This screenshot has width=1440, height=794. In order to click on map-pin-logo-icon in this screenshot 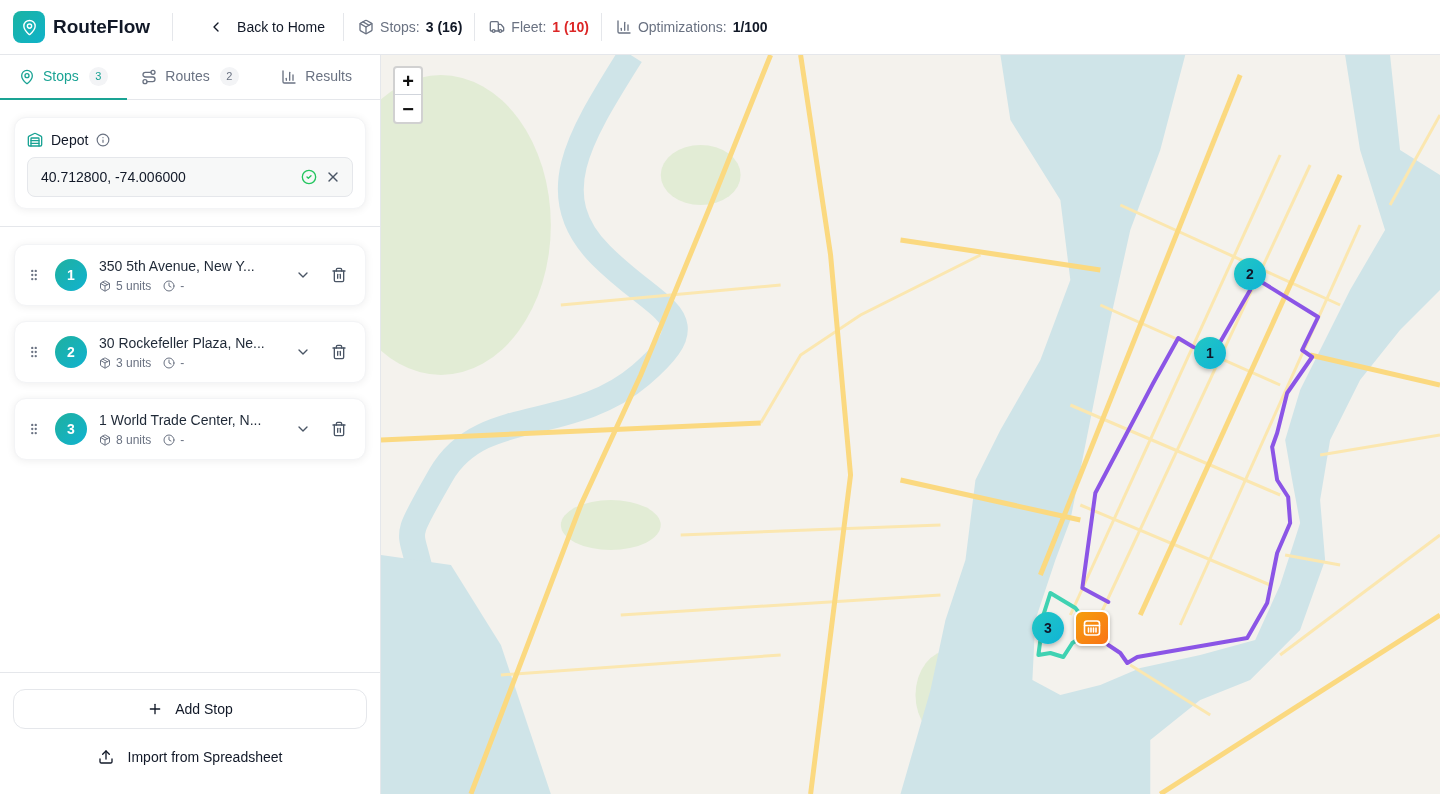, I will do `click(29, 27)`.